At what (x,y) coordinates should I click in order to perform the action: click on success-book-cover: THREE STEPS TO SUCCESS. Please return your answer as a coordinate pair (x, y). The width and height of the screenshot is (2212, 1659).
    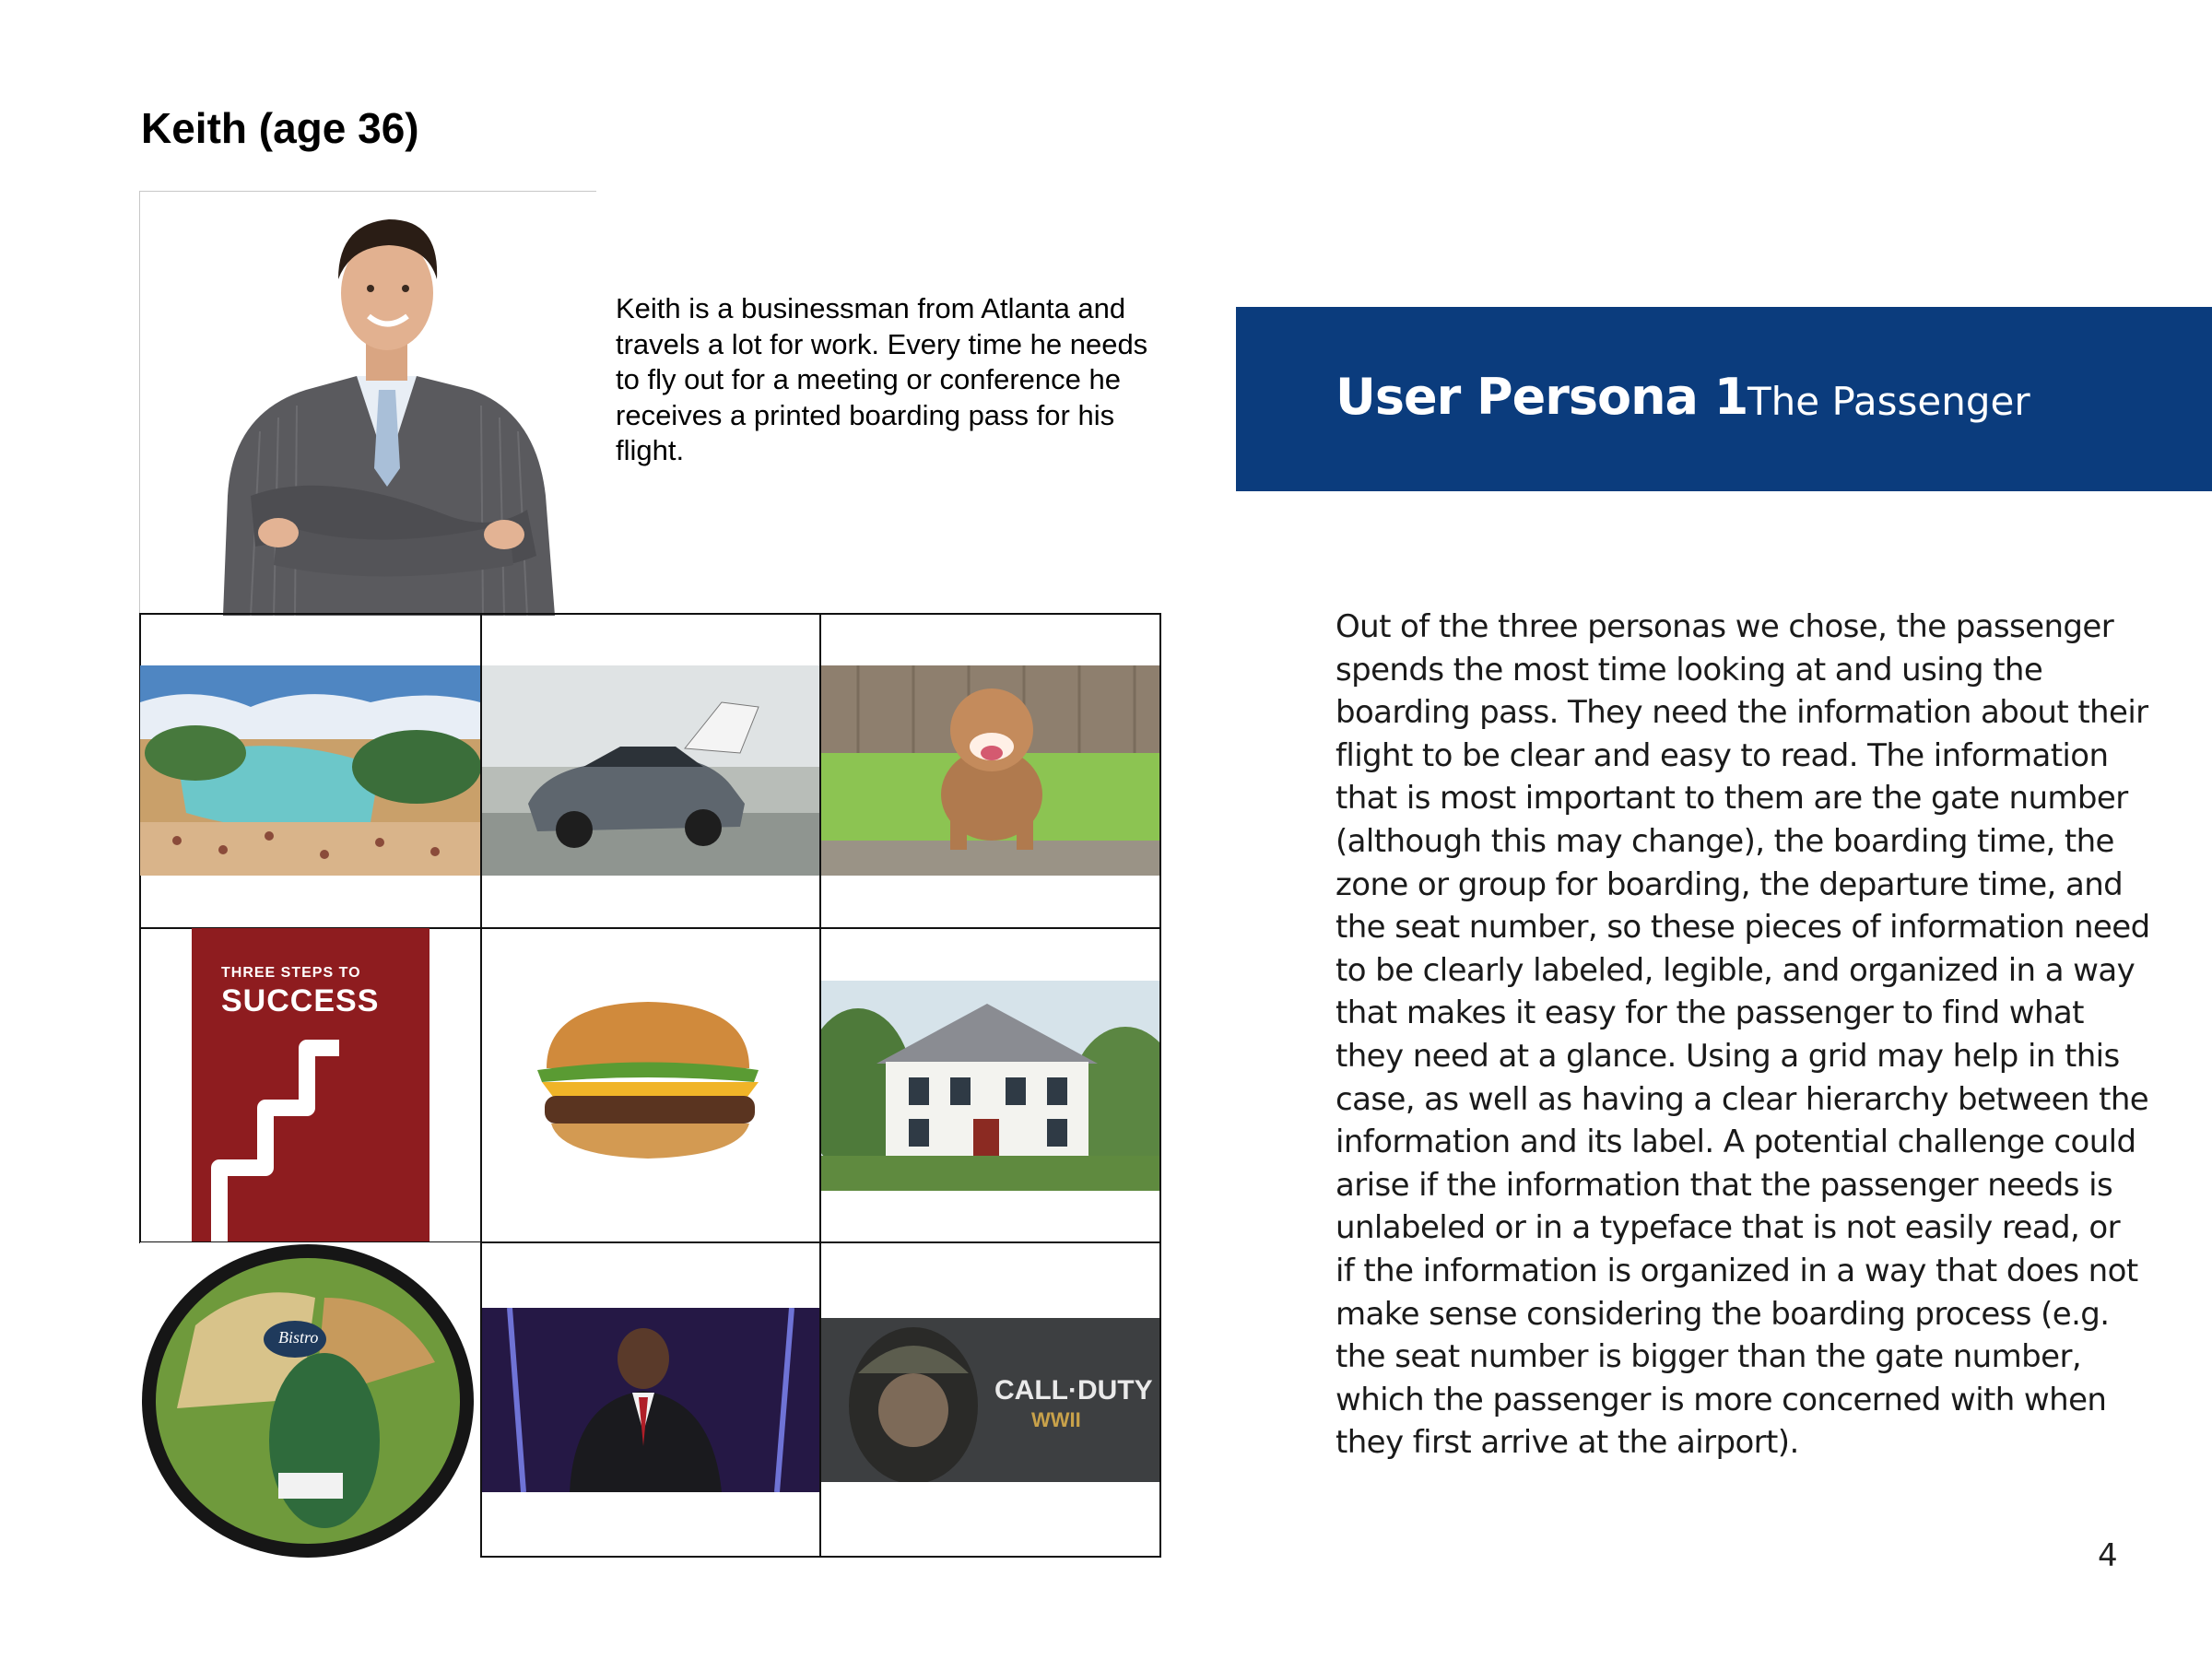
    Looking at the image, I should click on (310, 1084).